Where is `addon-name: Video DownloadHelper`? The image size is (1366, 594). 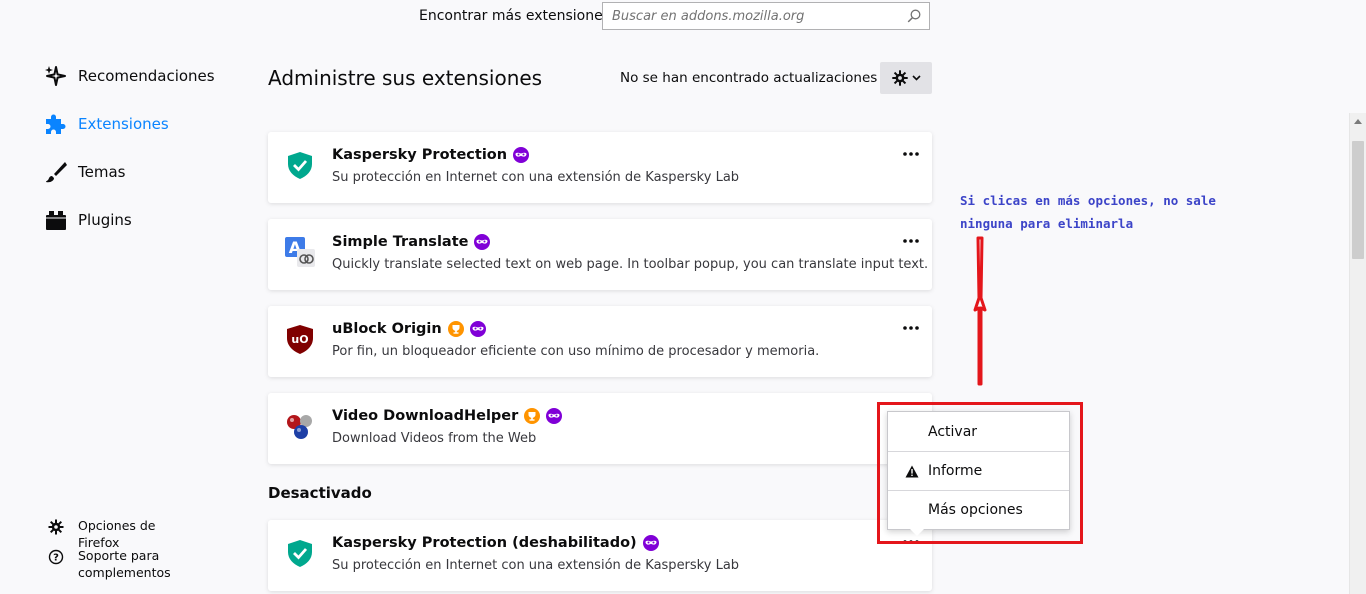 addon-name: Video DownloadHelper is located at coordinates (425, 416).